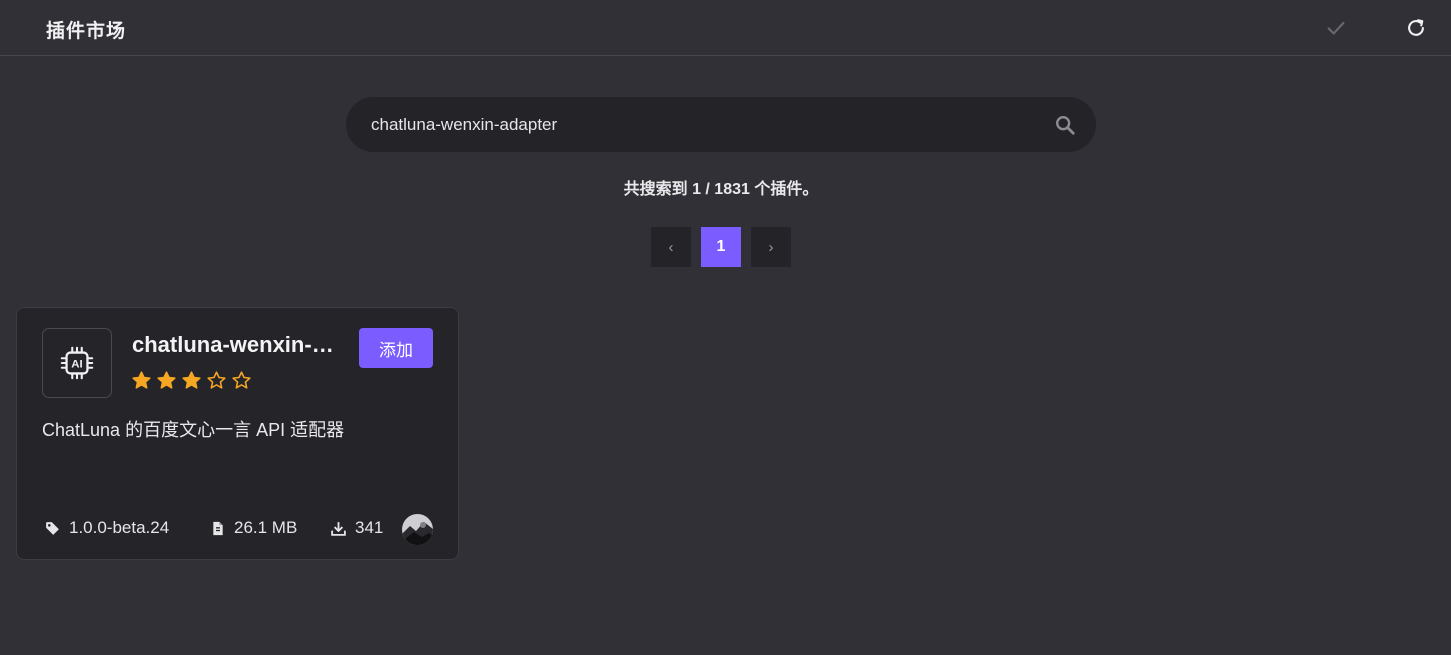  I want to click on plugin-name: chatluna-wenxin-adapter, so click(237, 345).